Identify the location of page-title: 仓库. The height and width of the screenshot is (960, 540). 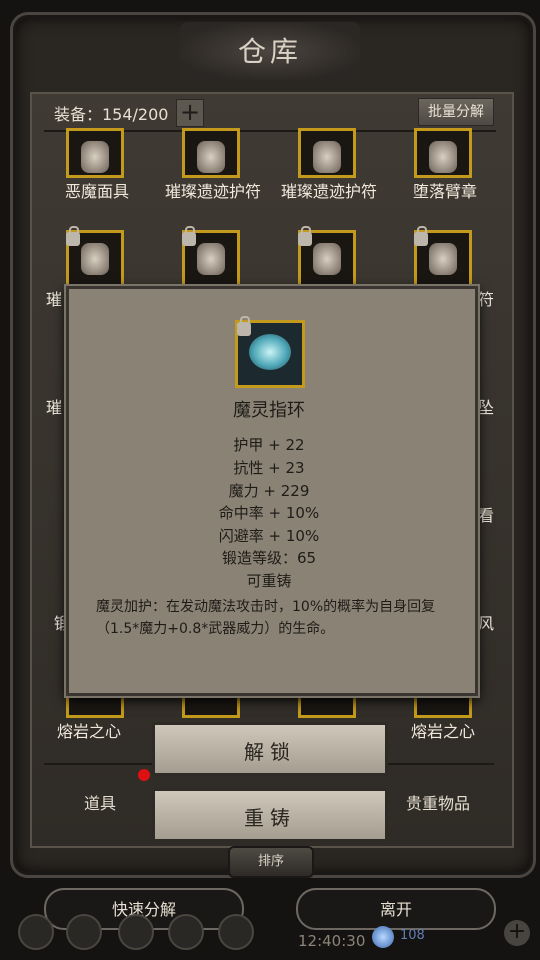
(269, 51).